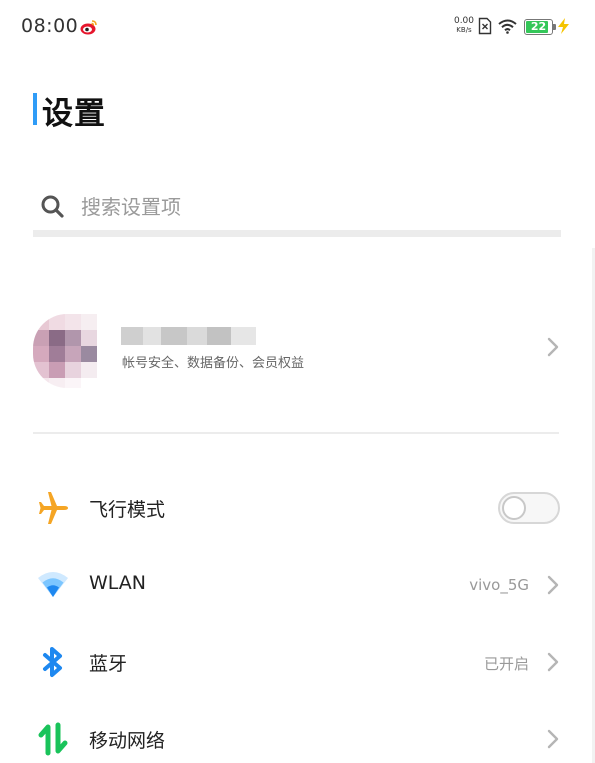 The image size is (595, 763). I want to click on charging-bolt-icon, so click(563, 26).